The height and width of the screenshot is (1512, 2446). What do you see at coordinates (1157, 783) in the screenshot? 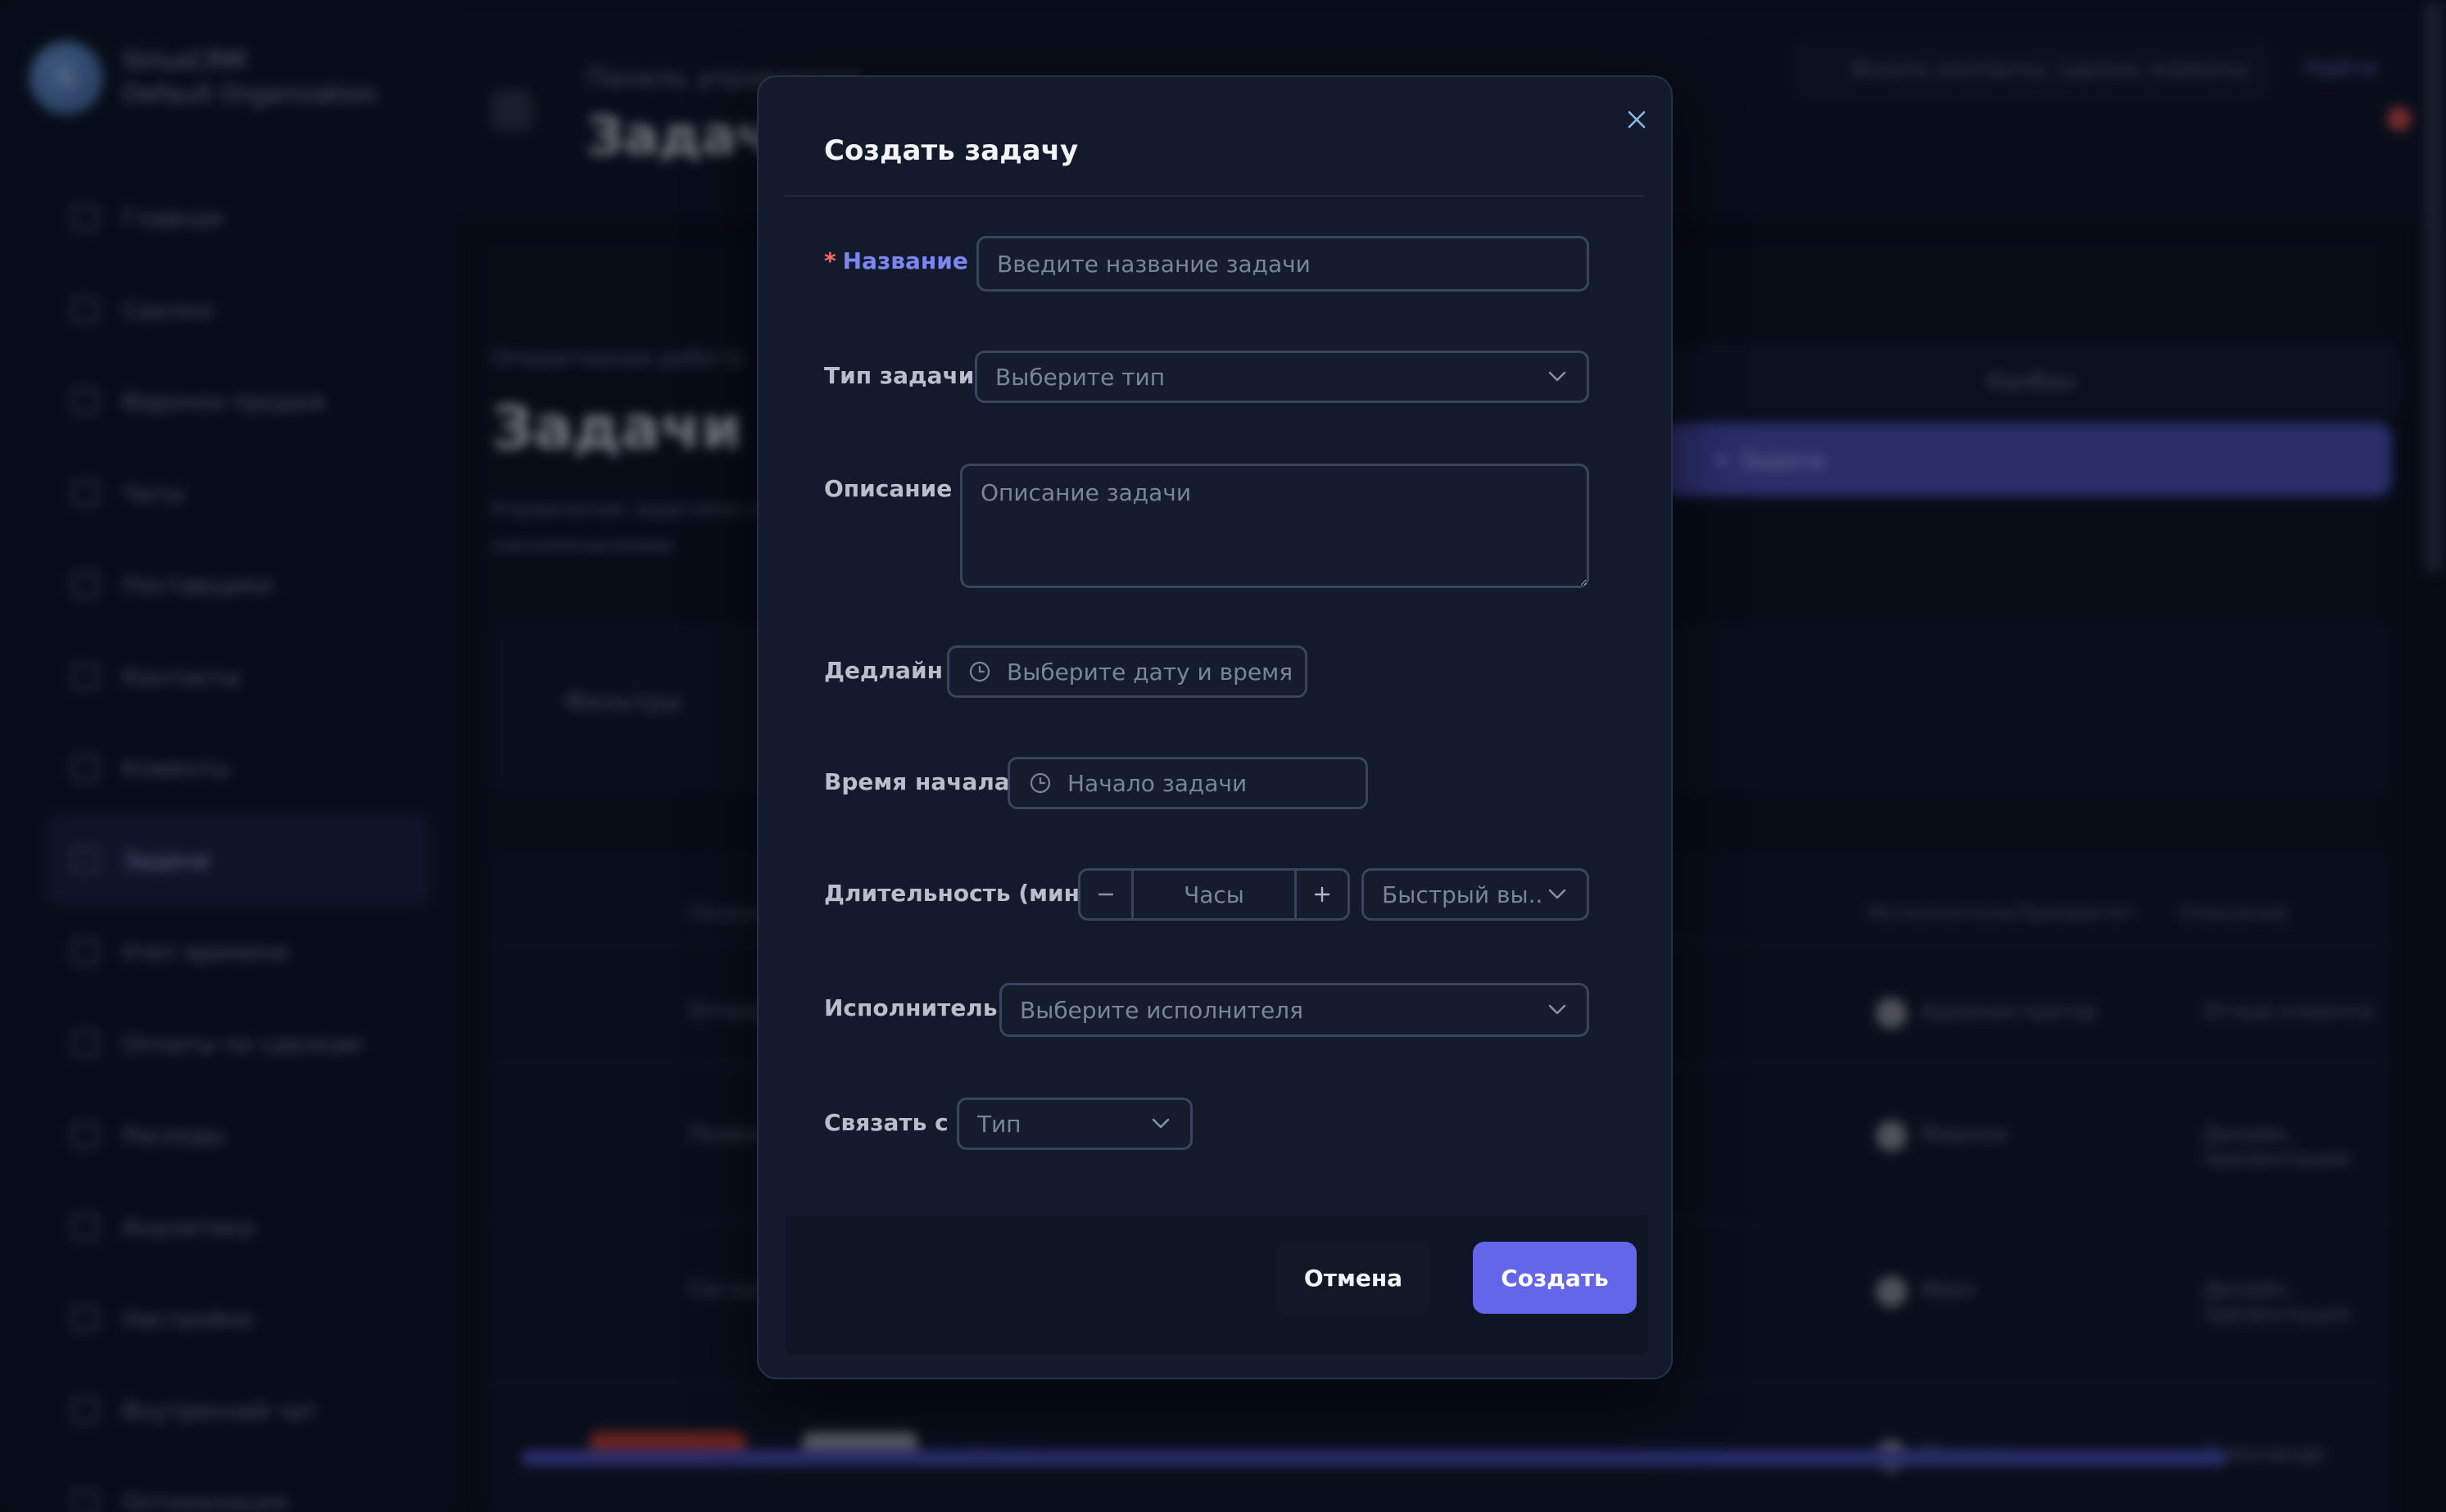
I see `start-time-placeholder: Начало задачи` at bounding box center [1157, 783].